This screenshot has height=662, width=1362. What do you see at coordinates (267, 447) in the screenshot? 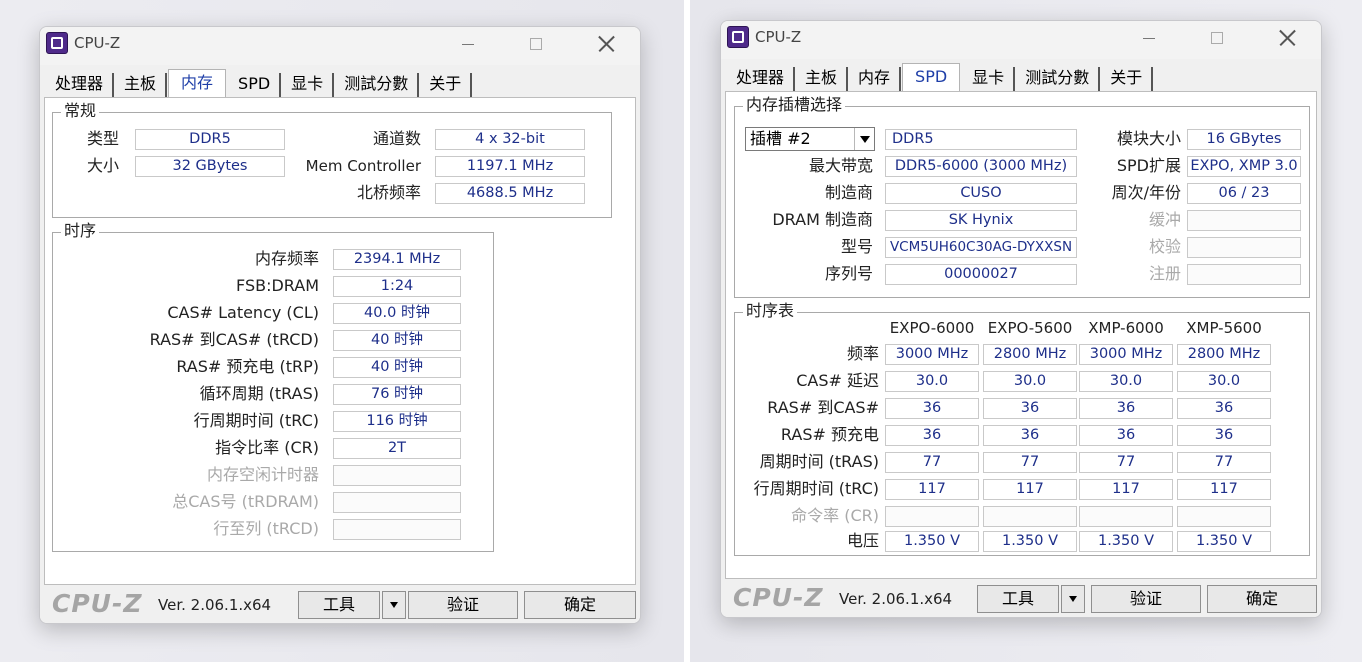
I see `timing-label: 指令比率 (CR)` at bounding box center [267, 447].